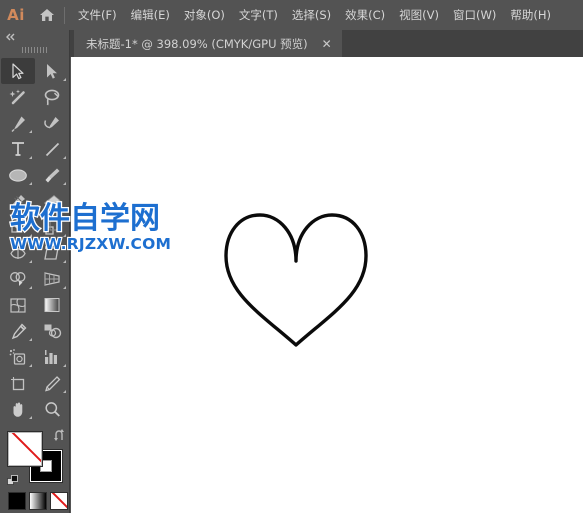 The width and height of the screenshot is (583, 513). I want to click on menu-select: 选择(S), so click(311, 15).